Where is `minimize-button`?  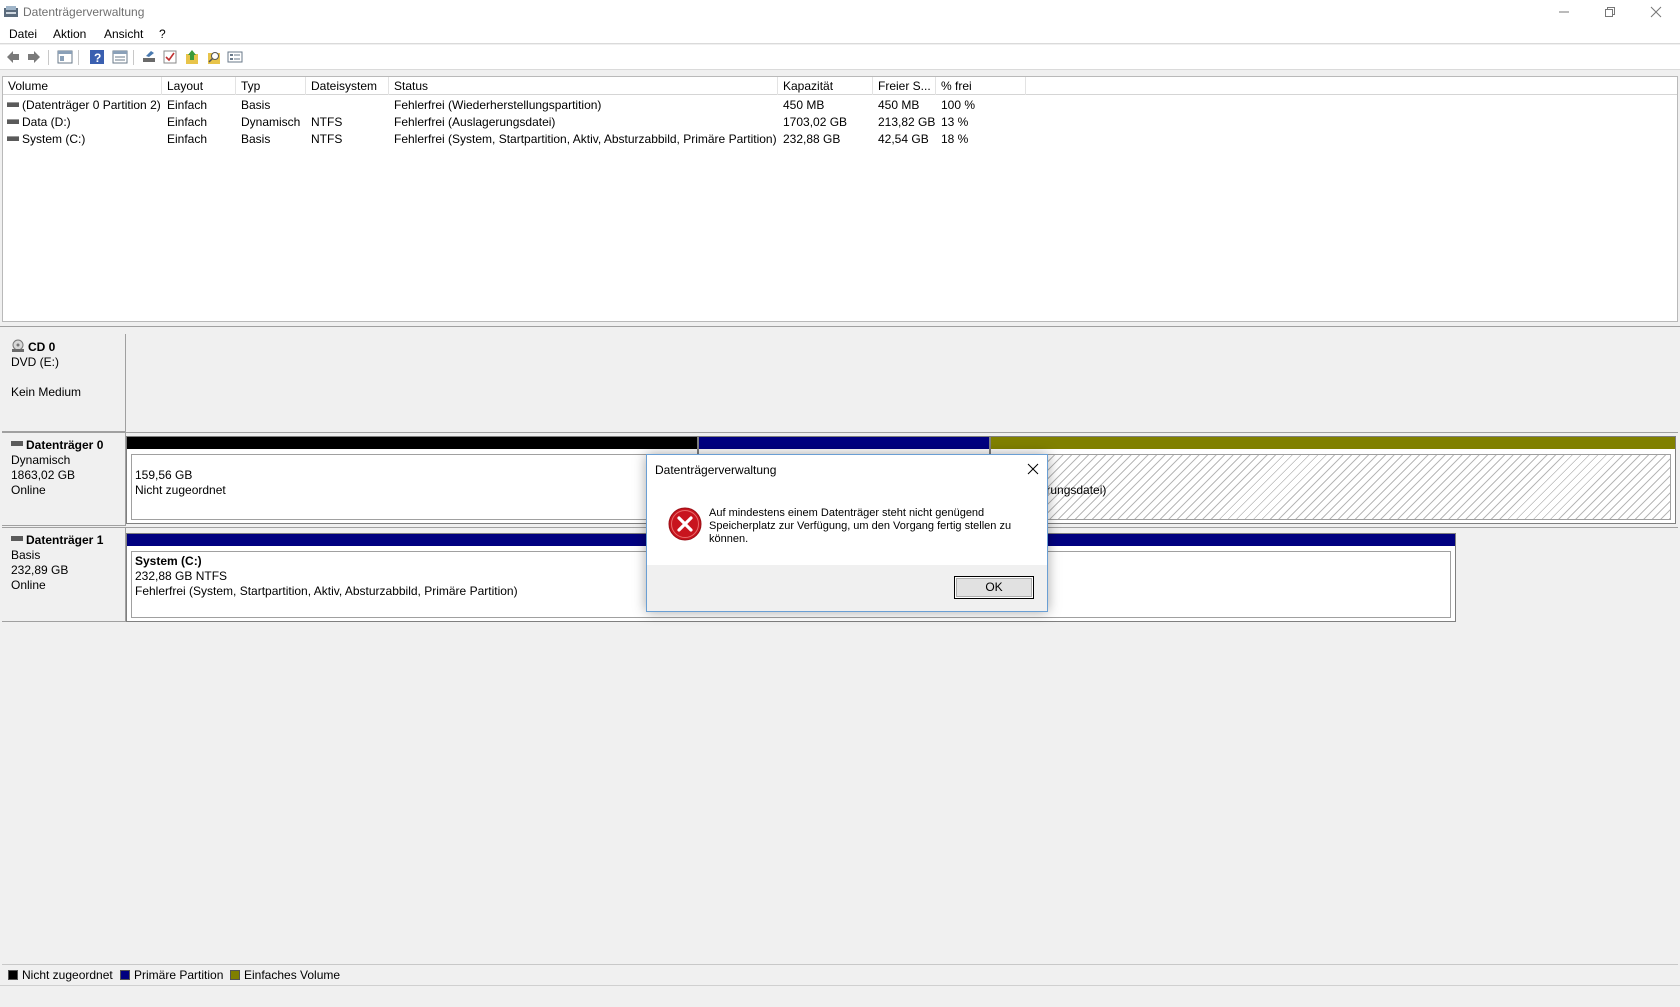 minimize-button is located at coordinates (1563, 12).